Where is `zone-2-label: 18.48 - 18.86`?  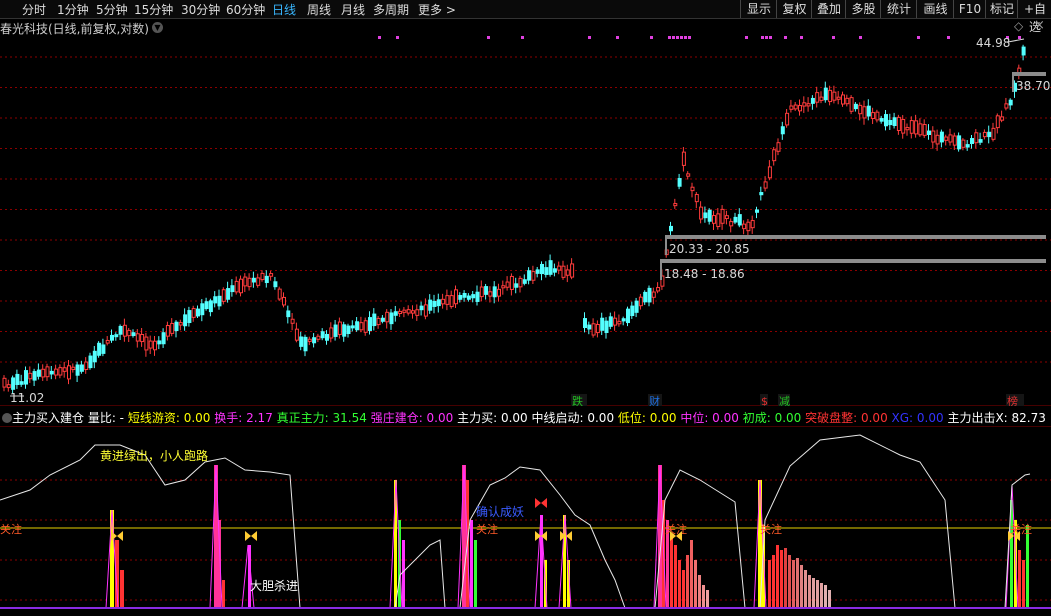
zone-2-label: 18.48 - 18.86 is located at coordinates (704, 274).